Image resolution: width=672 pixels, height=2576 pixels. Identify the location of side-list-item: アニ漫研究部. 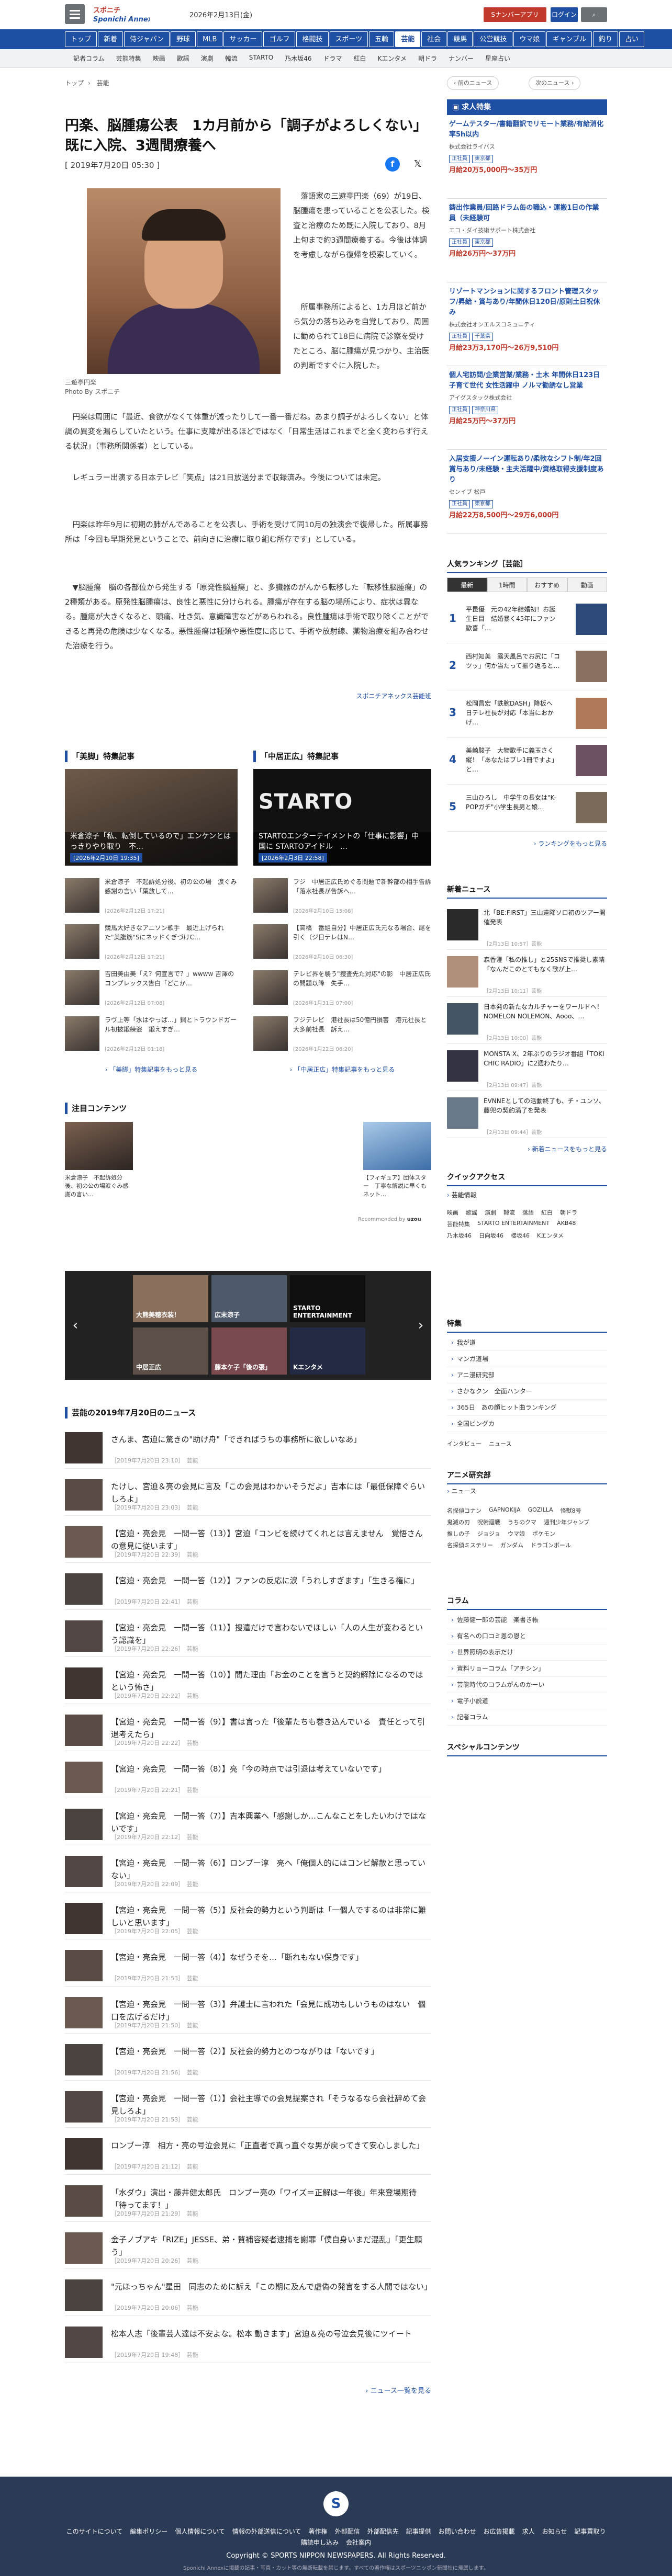
(527, 1375).